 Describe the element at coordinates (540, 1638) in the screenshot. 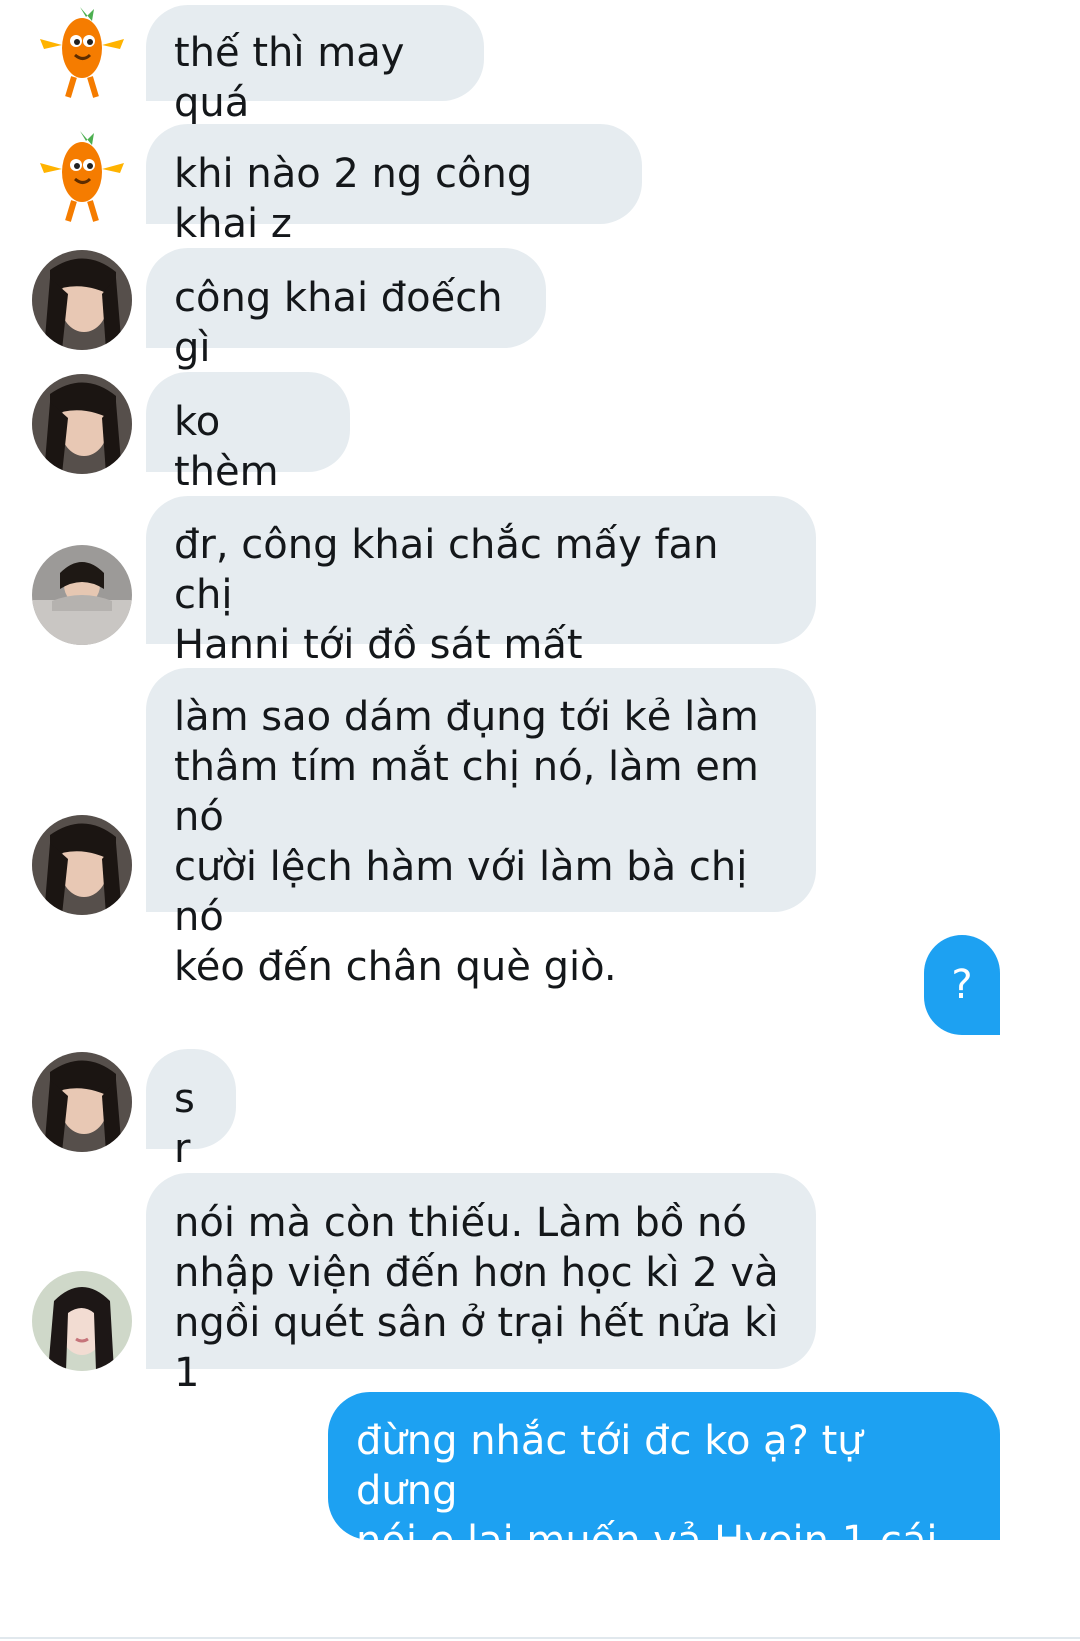

I see `divider` at that location.